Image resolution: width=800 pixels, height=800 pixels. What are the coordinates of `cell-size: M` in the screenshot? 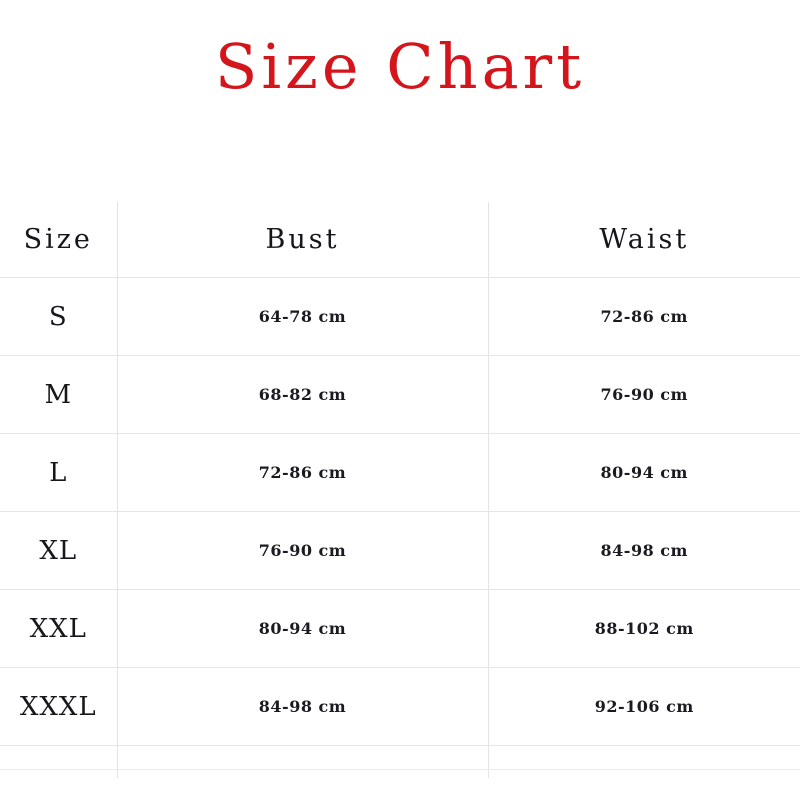 It's located at (59, 394).